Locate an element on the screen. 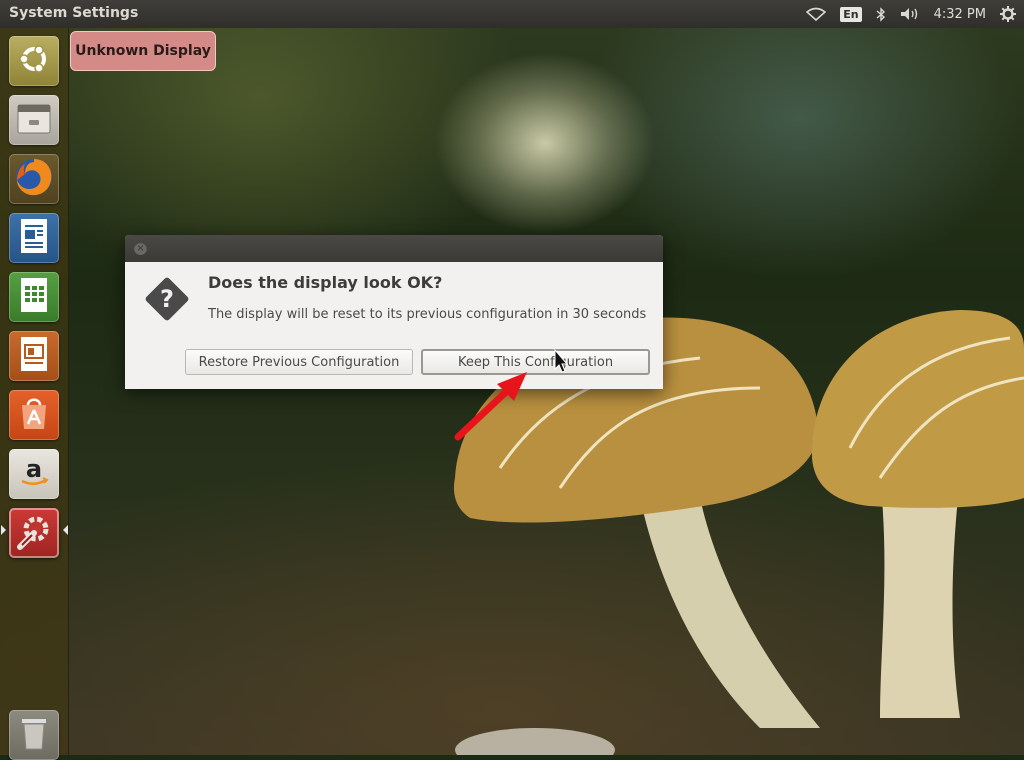  file-cabinet-icon is located at coordinates (34, 120).